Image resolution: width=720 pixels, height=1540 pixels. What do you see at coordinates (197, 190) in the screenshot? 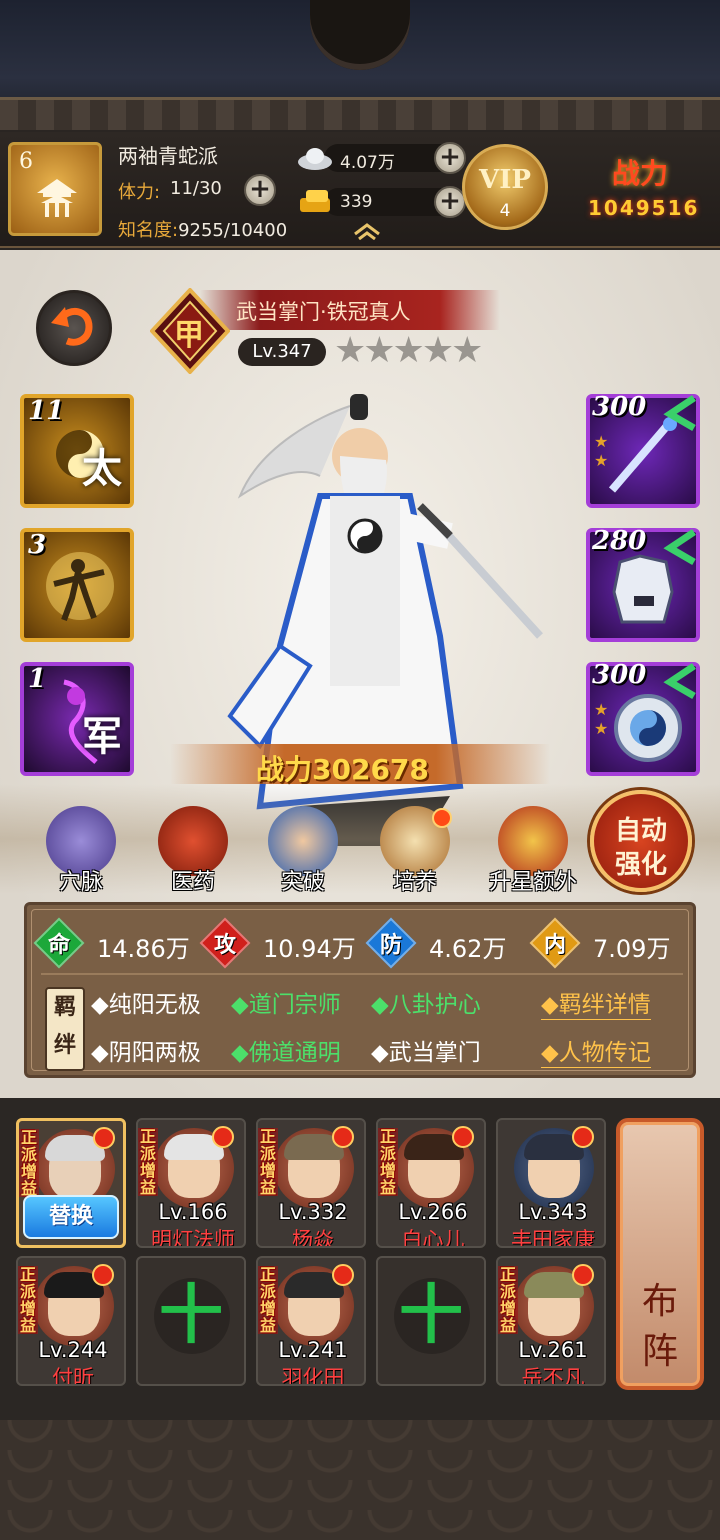
I see `stamina-row: 体力: 11/30 +` at bounding box center [197, 190].